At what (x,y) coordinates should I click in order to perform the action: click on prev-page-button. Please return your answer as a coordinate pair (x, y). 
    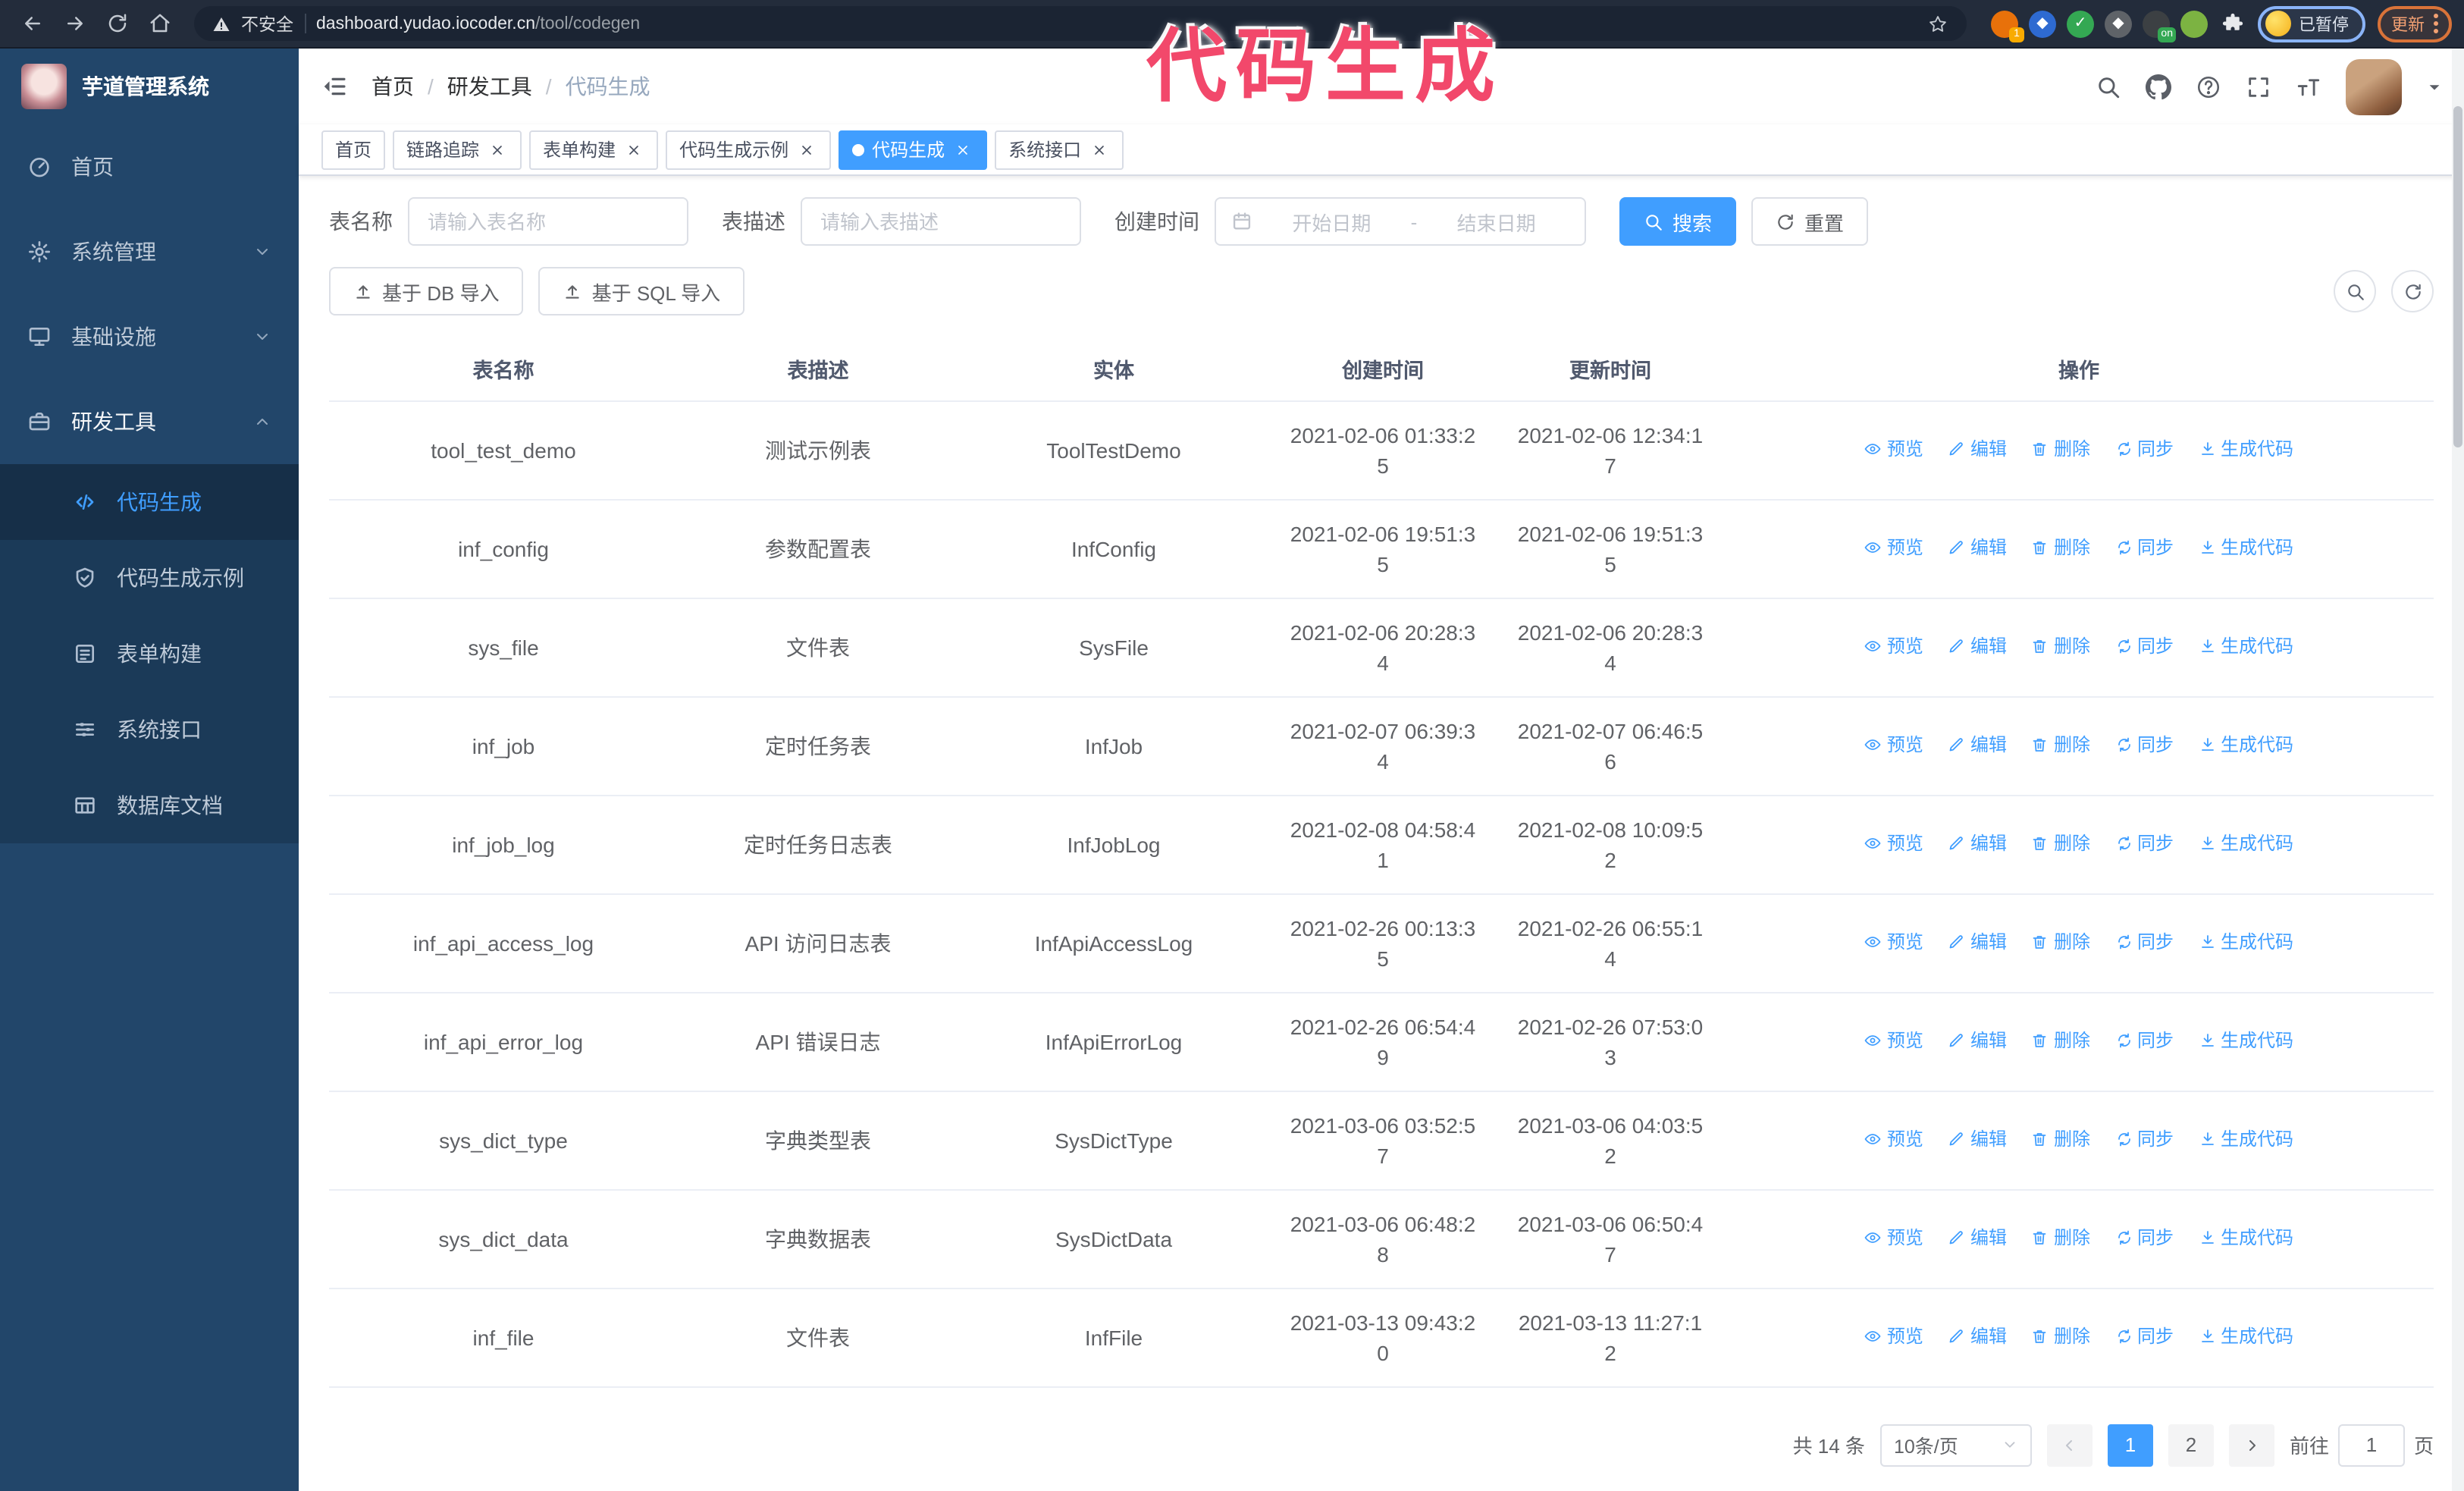
    Looking at the image, I should click on (2069, 1445).